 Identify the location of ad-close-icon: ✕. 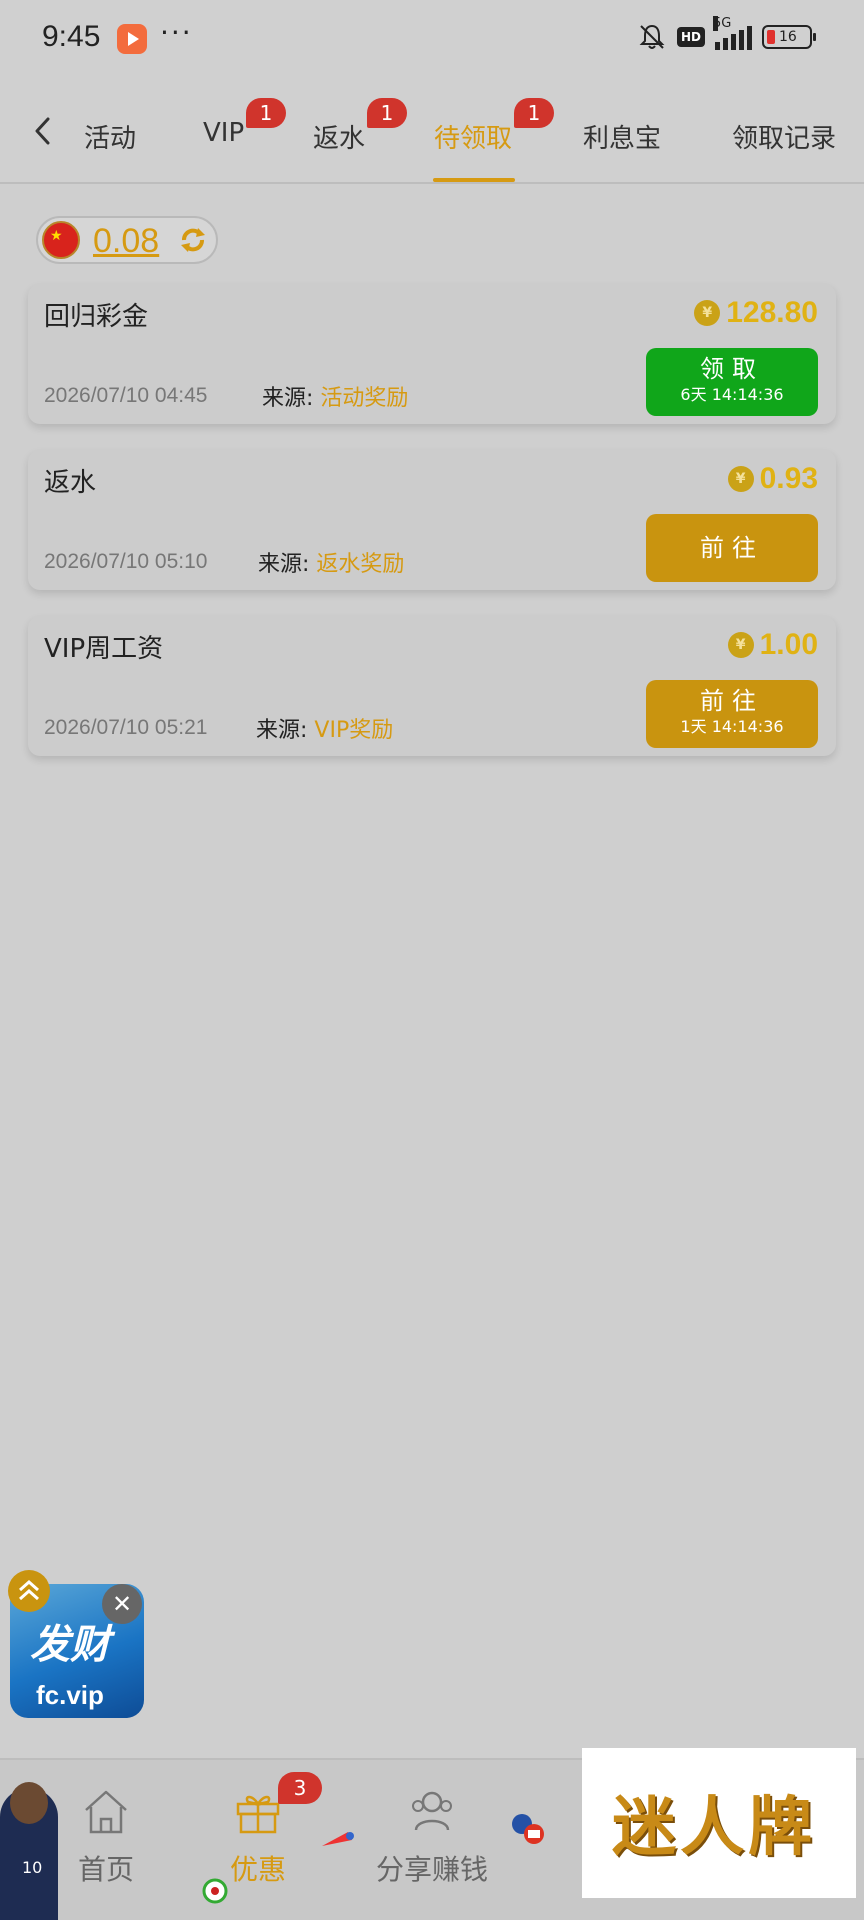
(122, 1604).